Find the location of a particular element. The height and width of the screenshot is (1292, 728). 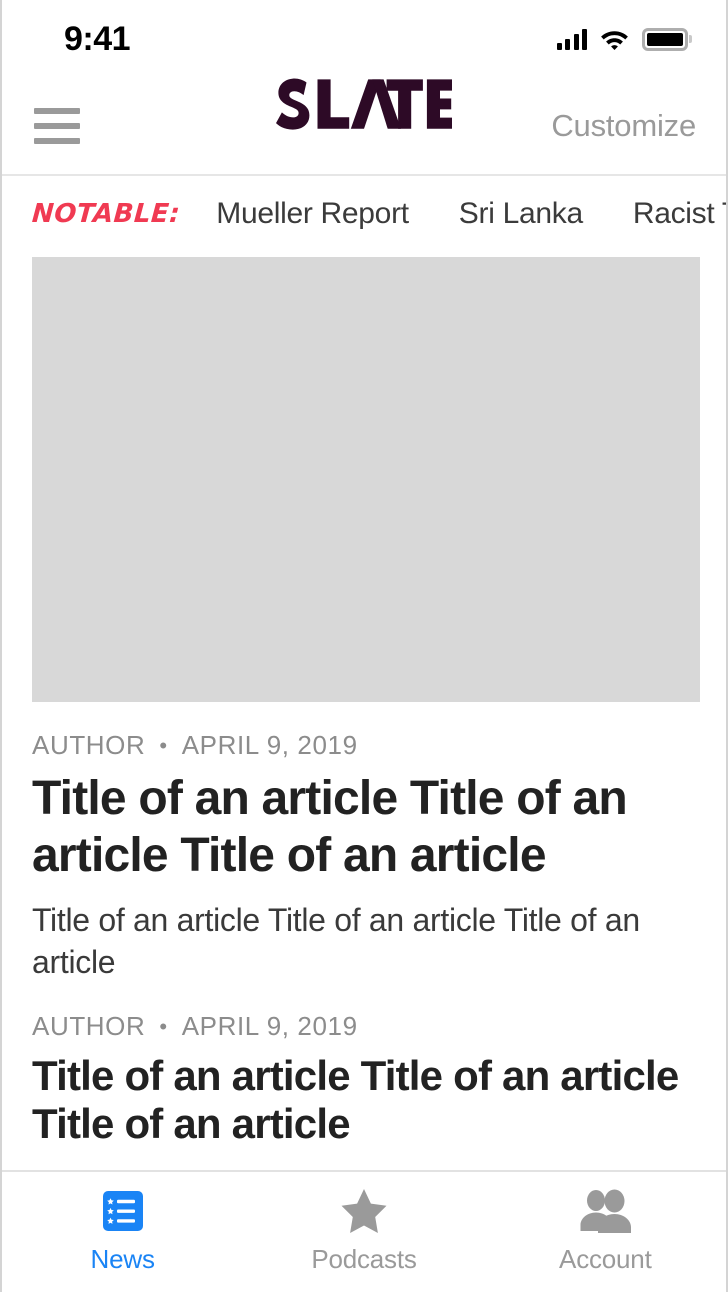

battery-full-icon is located at coordinates (667, 39).